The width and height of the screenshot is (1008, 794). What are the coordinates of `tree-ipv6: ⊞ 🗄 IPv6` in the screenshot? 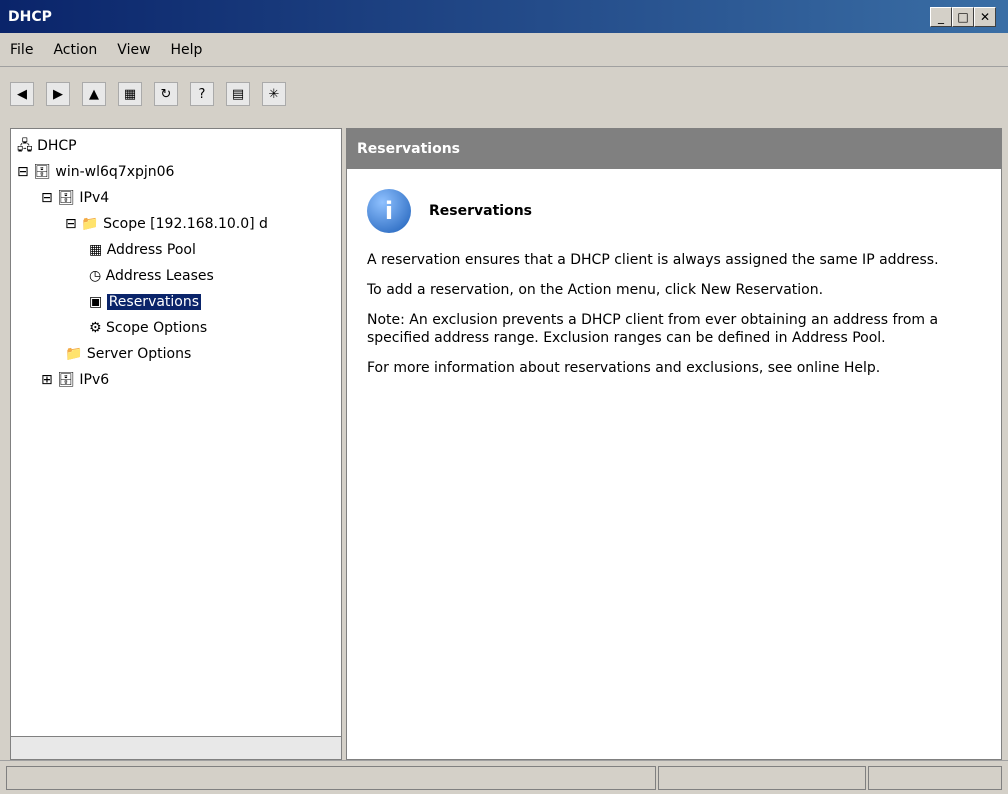 It's located at (176, 380).